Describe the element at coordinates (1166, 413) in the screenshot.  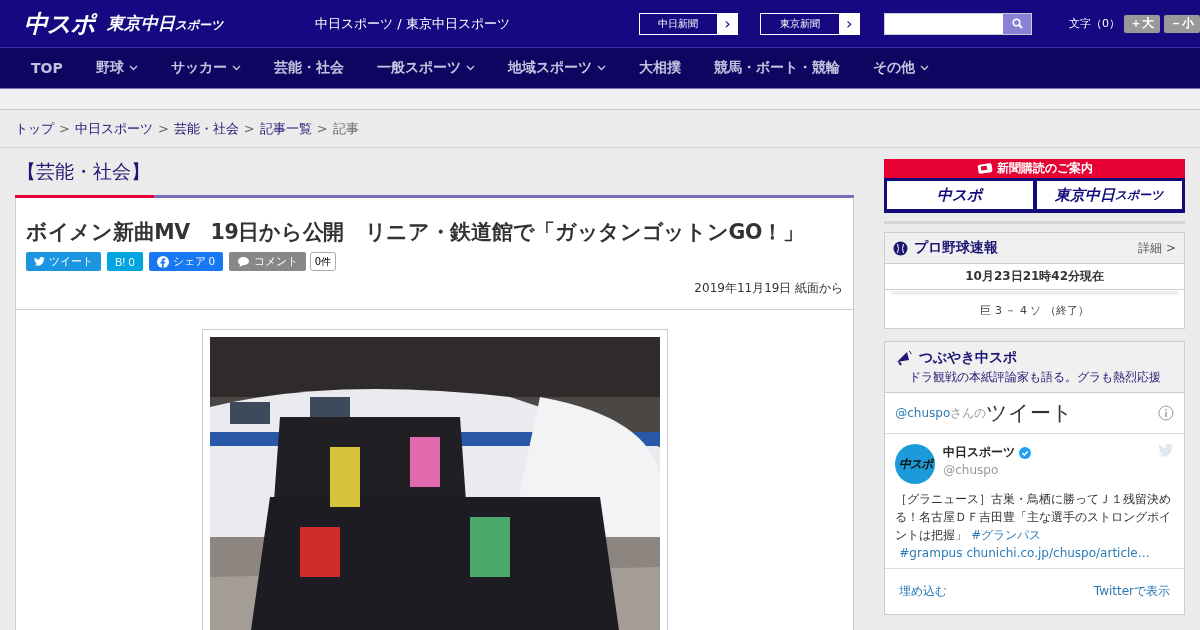
I see `info-icon` at that location.